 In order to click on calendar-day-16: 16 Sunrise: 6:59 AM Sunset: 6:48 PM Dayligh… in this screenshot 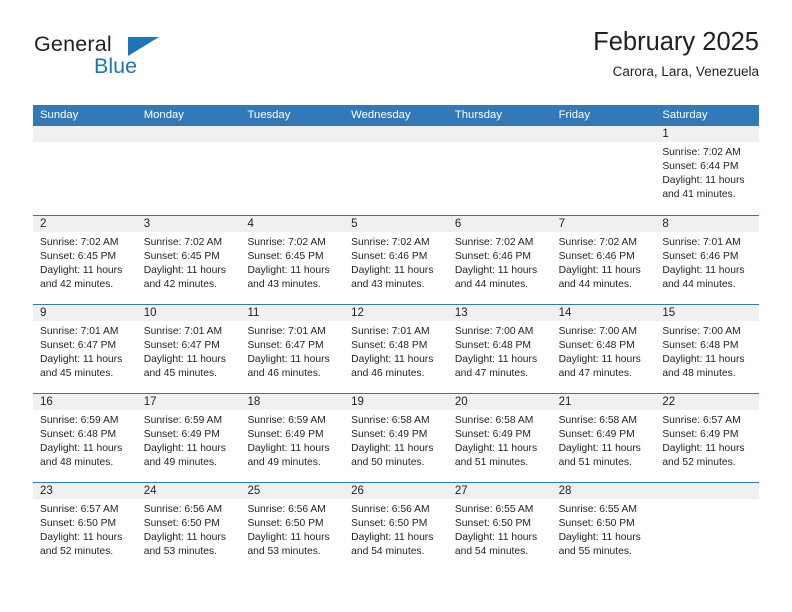, I will do `click(85, 438)`.